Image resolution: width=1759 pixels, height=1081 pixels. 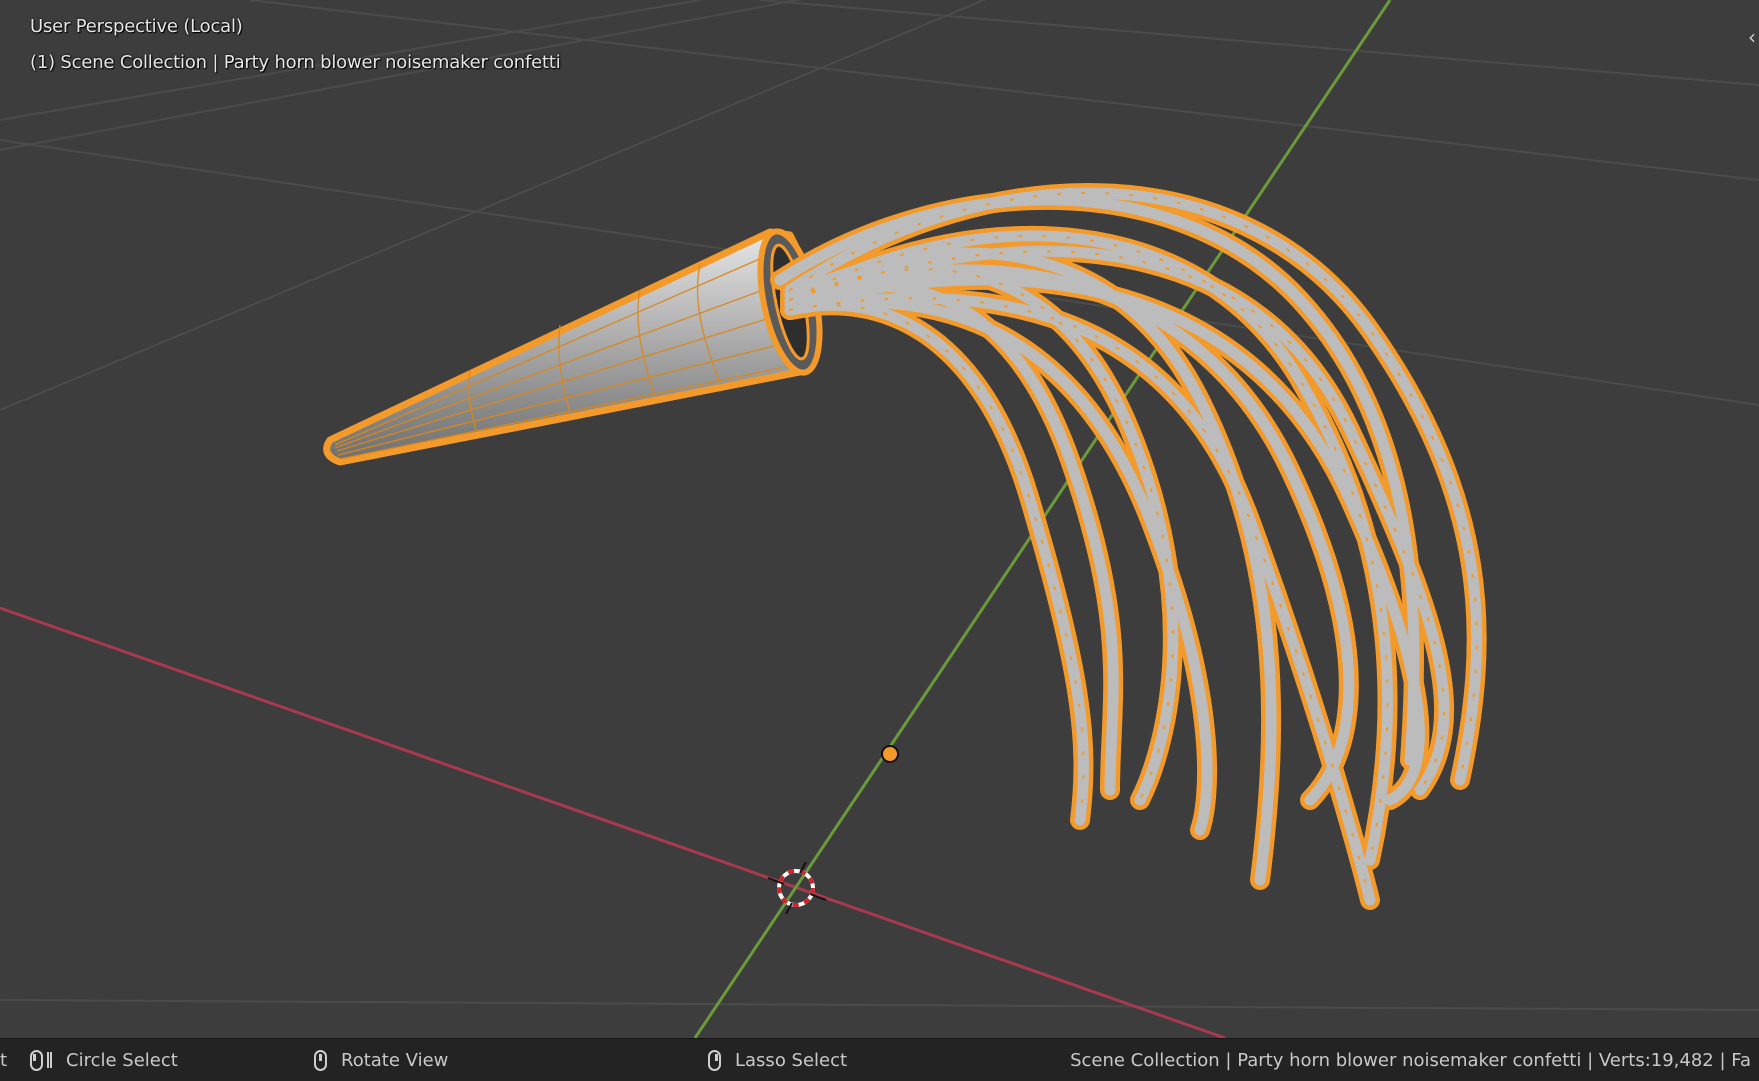 I want to click on status-circle-select: Circle Select, so click(x=104, y=1060).